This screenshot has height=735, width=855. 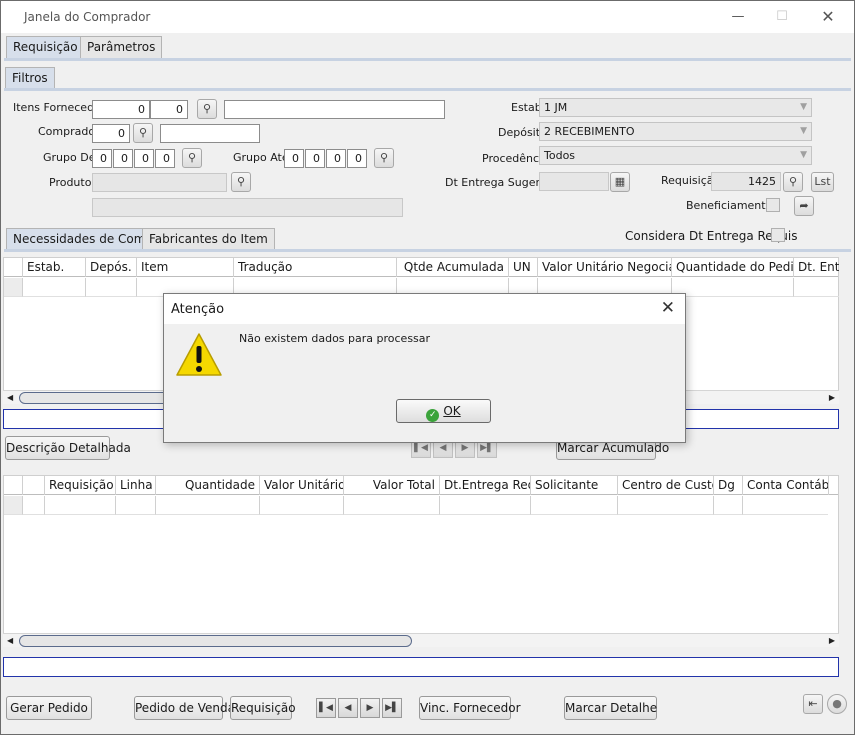 I want to click on grupo-de-input-3: 0, so click(x=144, y=158).